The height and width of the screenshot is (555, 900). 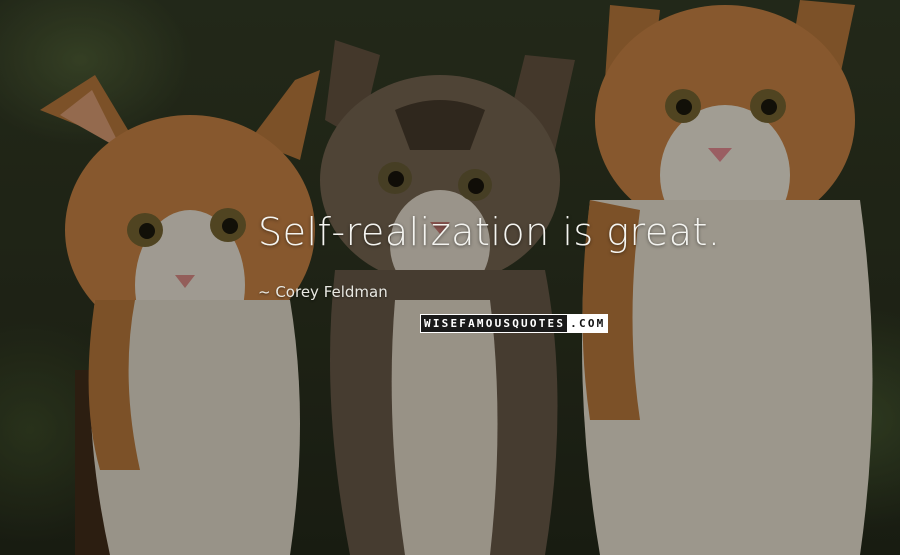 I want to click on quote-author: ~ Corey Feldman, so click(x=323, y=292).